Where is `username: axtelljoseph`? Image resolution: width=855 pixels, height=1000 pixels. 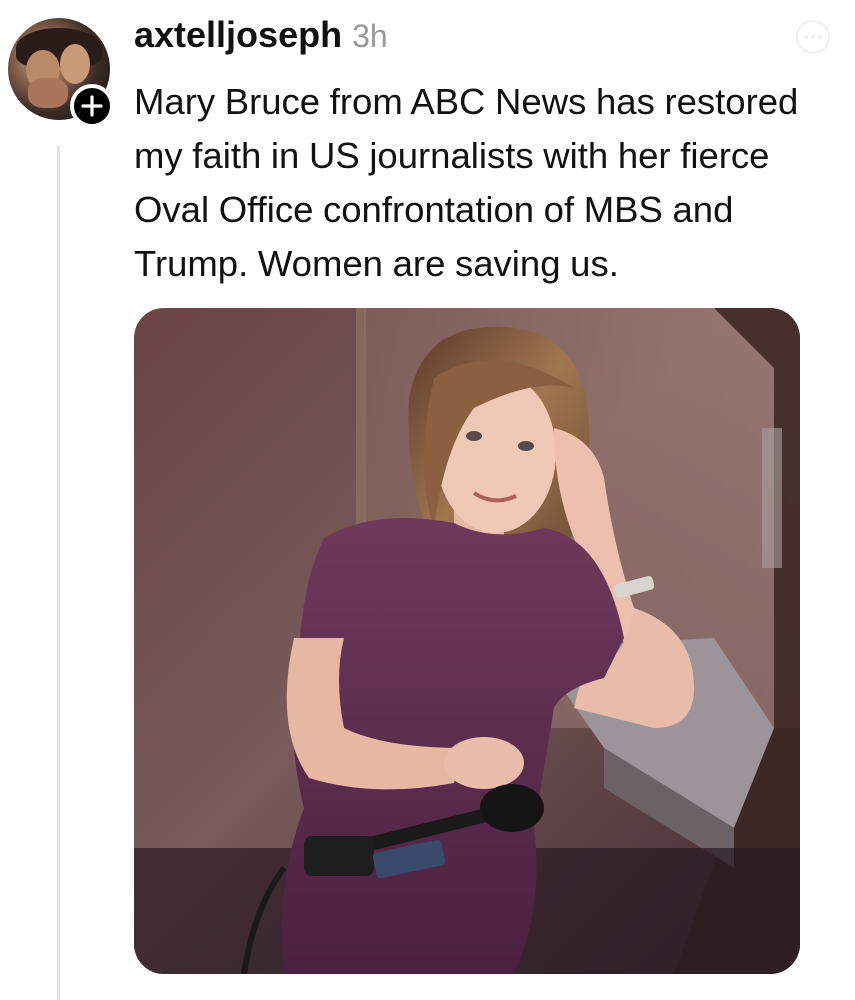
username: axtelljoseph is located at coordinates (238, 35).